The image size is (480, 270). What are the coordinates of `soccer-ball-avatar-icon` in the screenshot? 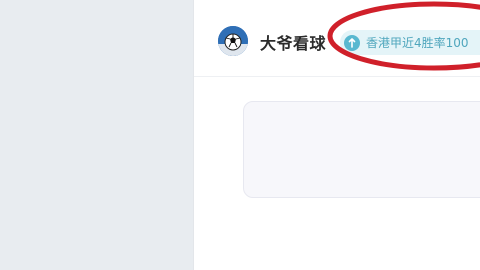 It's located at (233, 41).